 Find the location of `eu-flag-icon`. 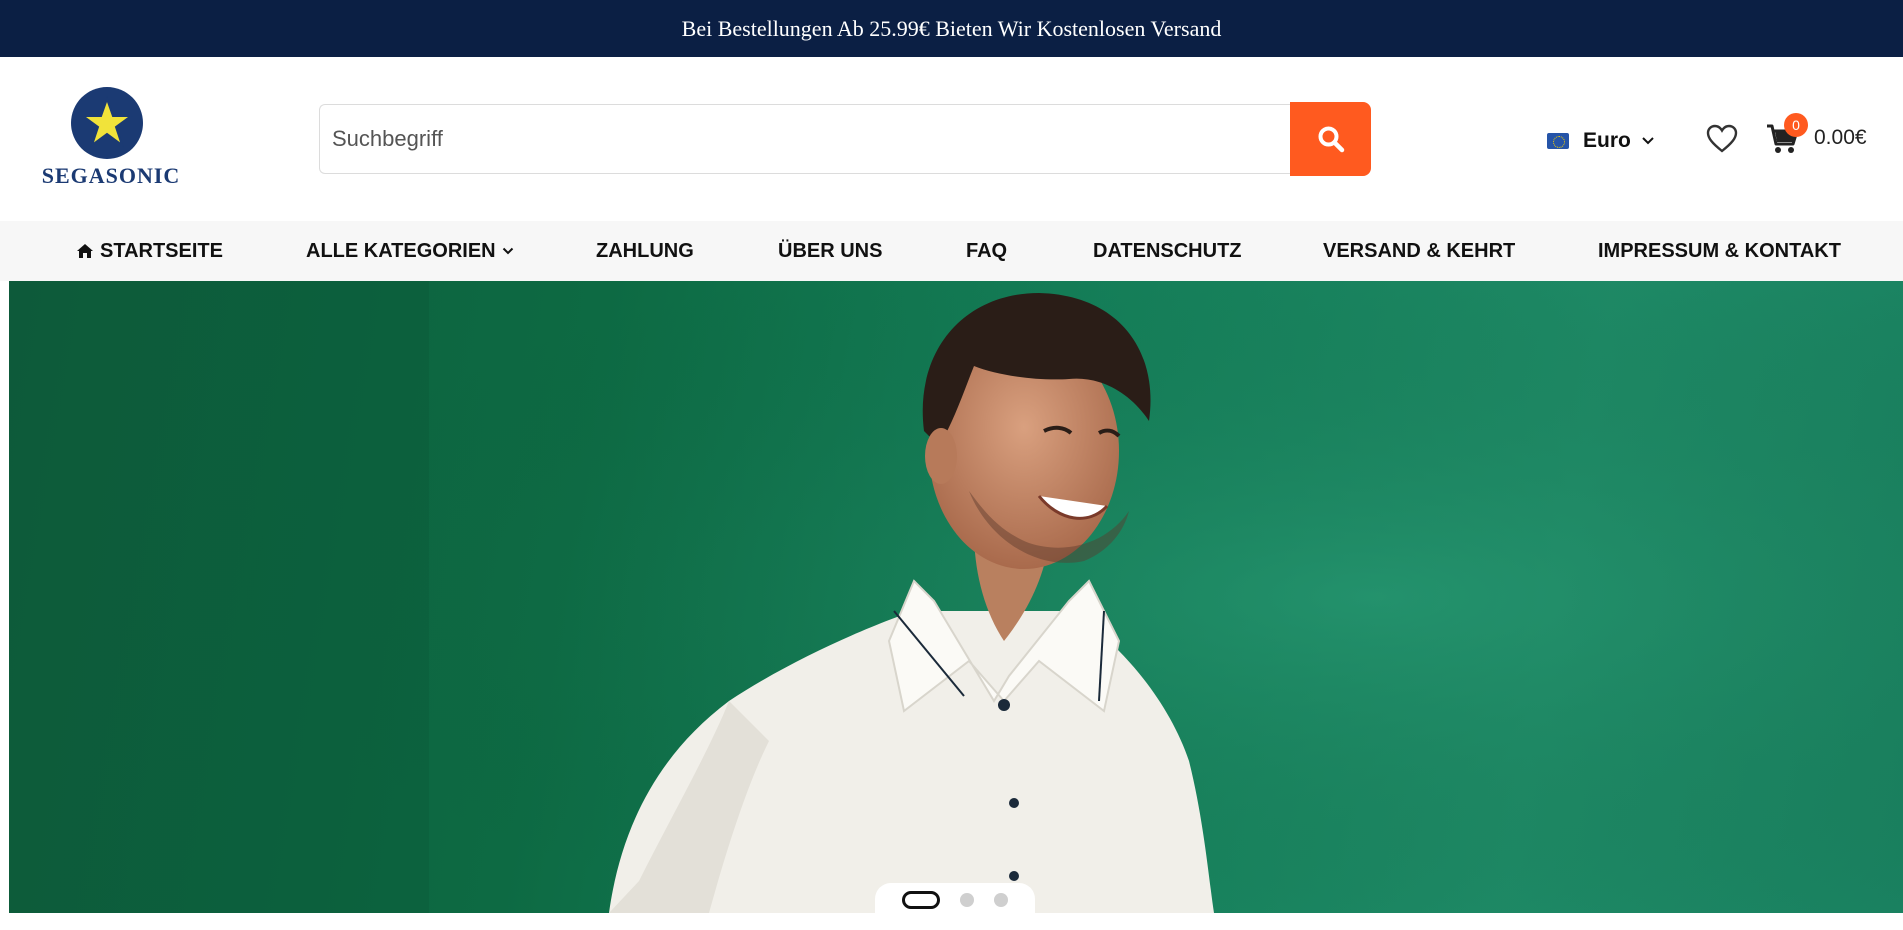

eu-flag-icon is located at coordinates (1558, 141).